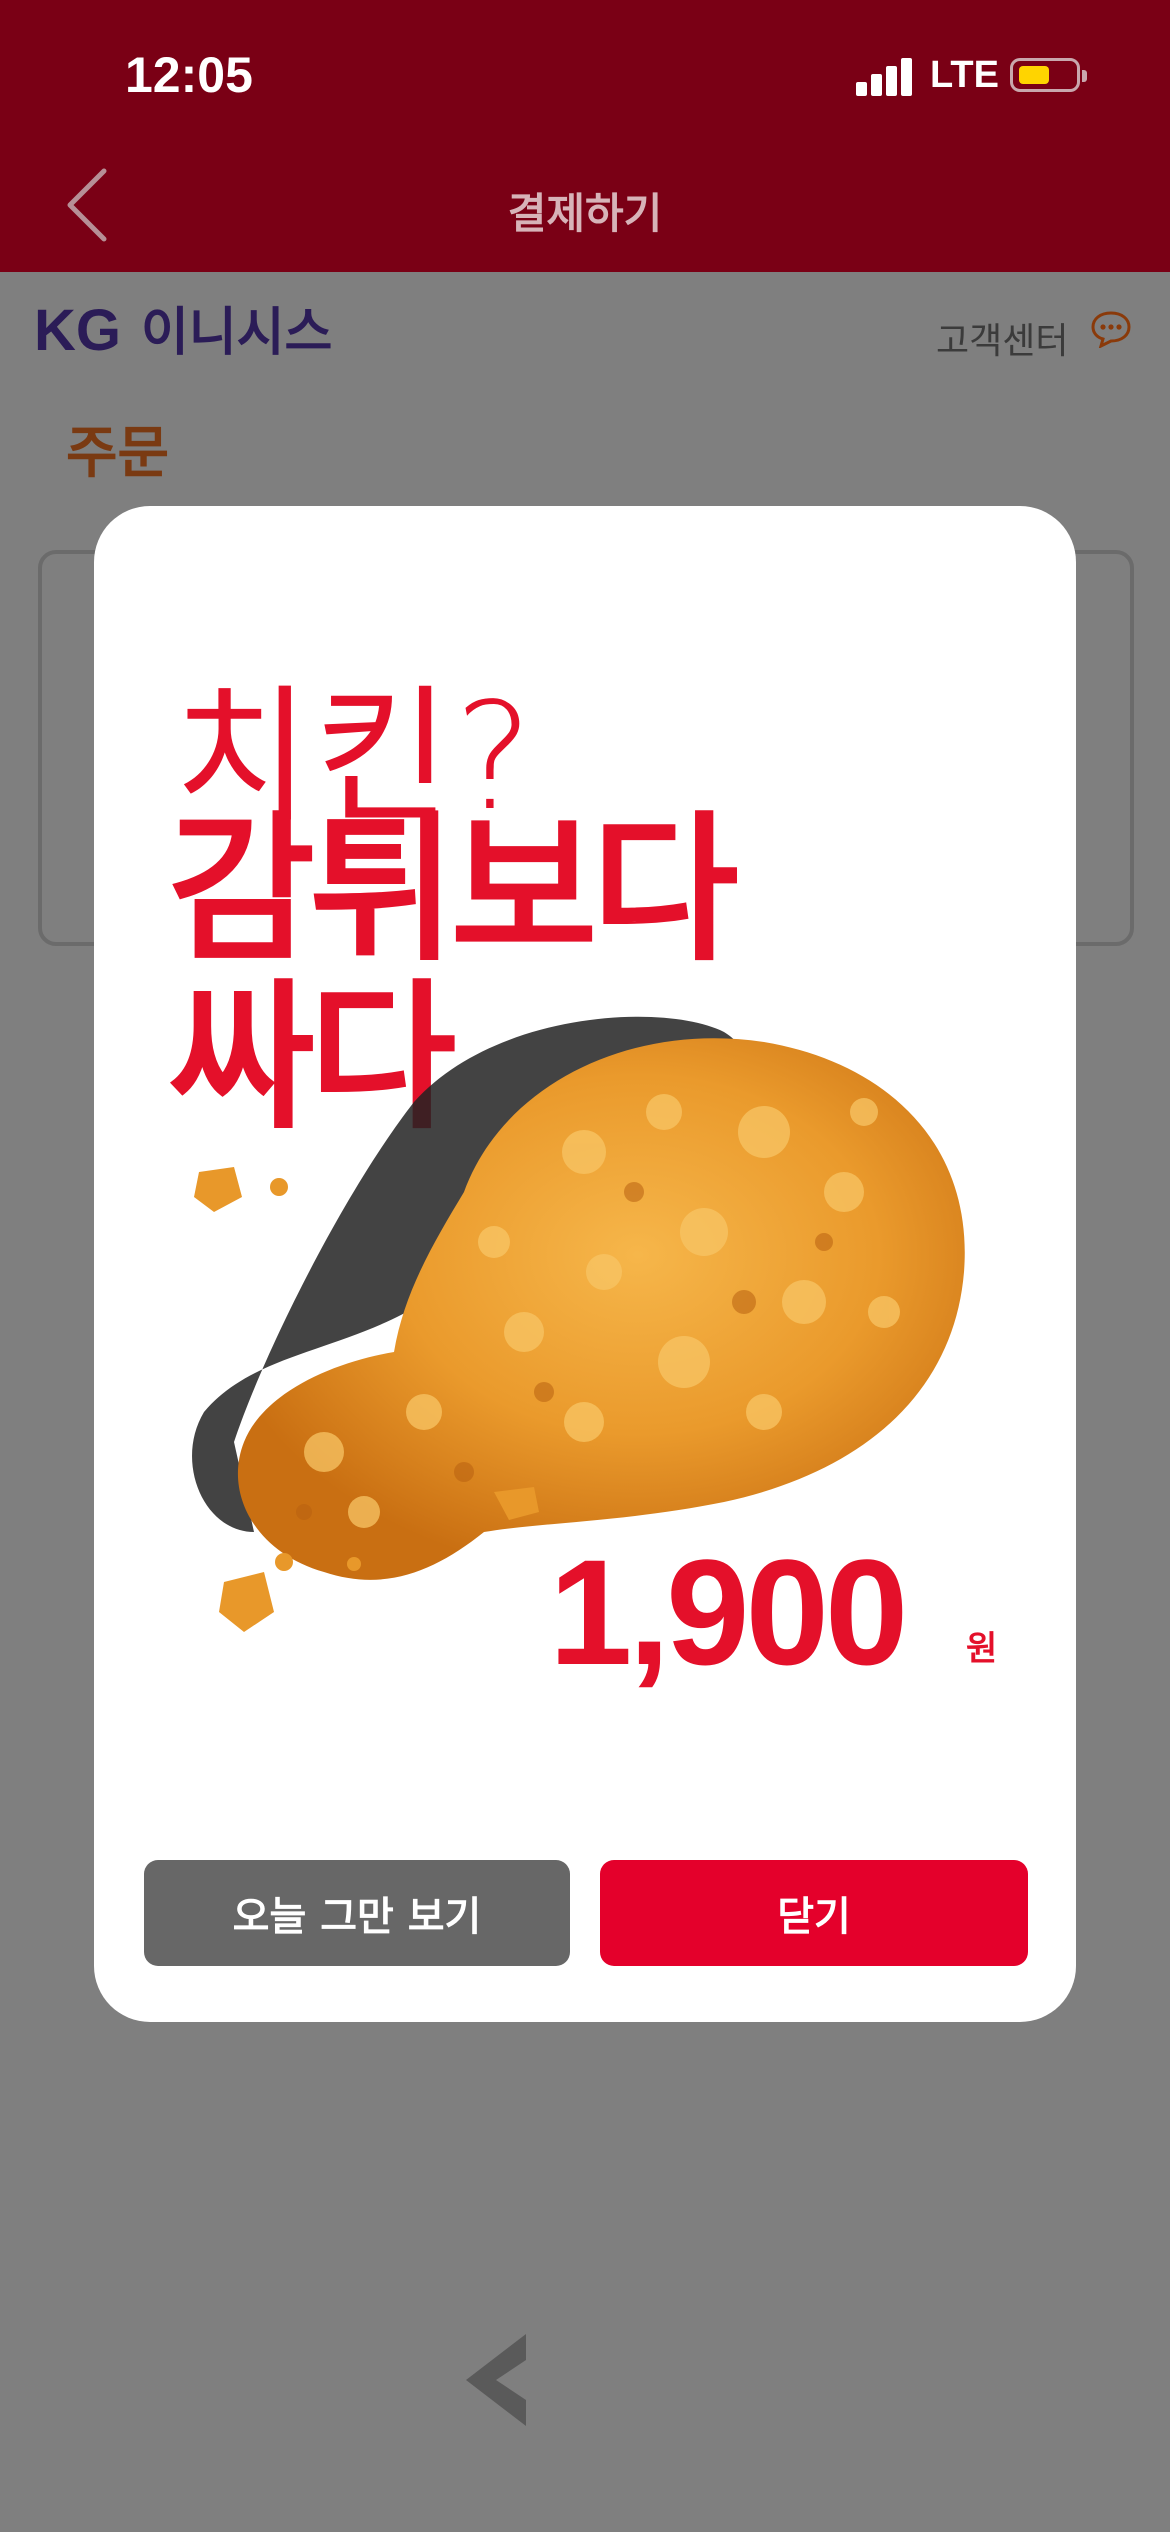  Describe the element at coordinates (585, 213) in the screenshot. I see `page-title: 결제하기` at that location.